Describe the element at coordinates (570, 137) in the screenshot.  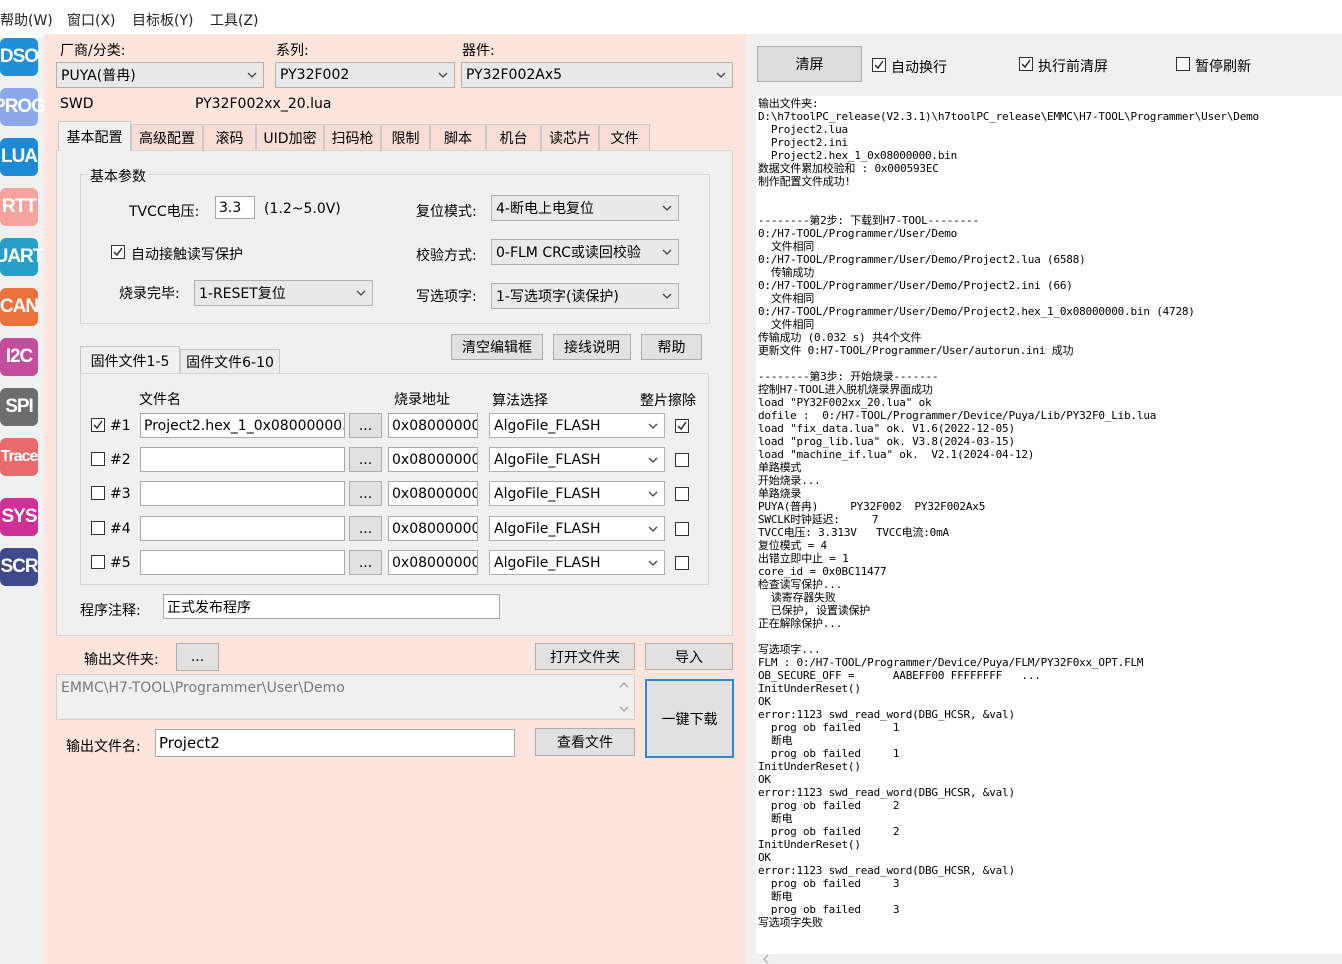
I see `tab-8: 读芯片` at that location.